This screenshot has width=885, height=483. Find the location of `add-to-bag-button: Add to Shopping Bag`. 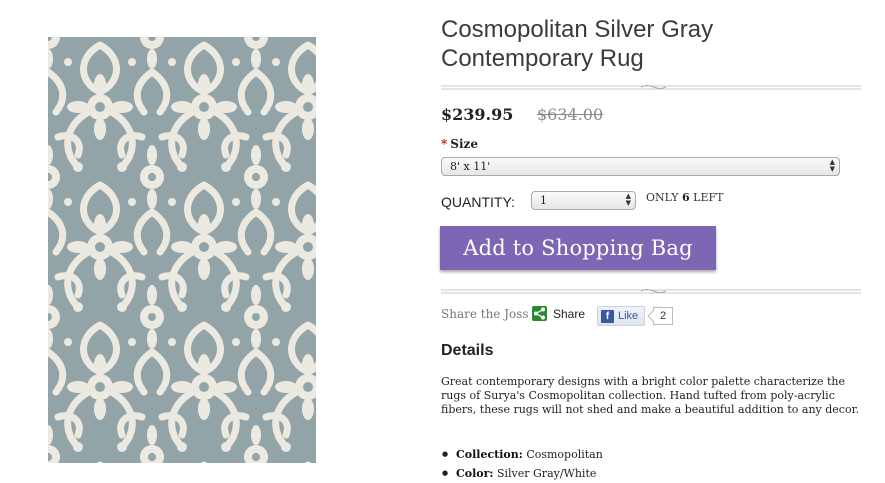

add-to-bag-button: Add to Shopping Bag is located at coordinates (578, 248).